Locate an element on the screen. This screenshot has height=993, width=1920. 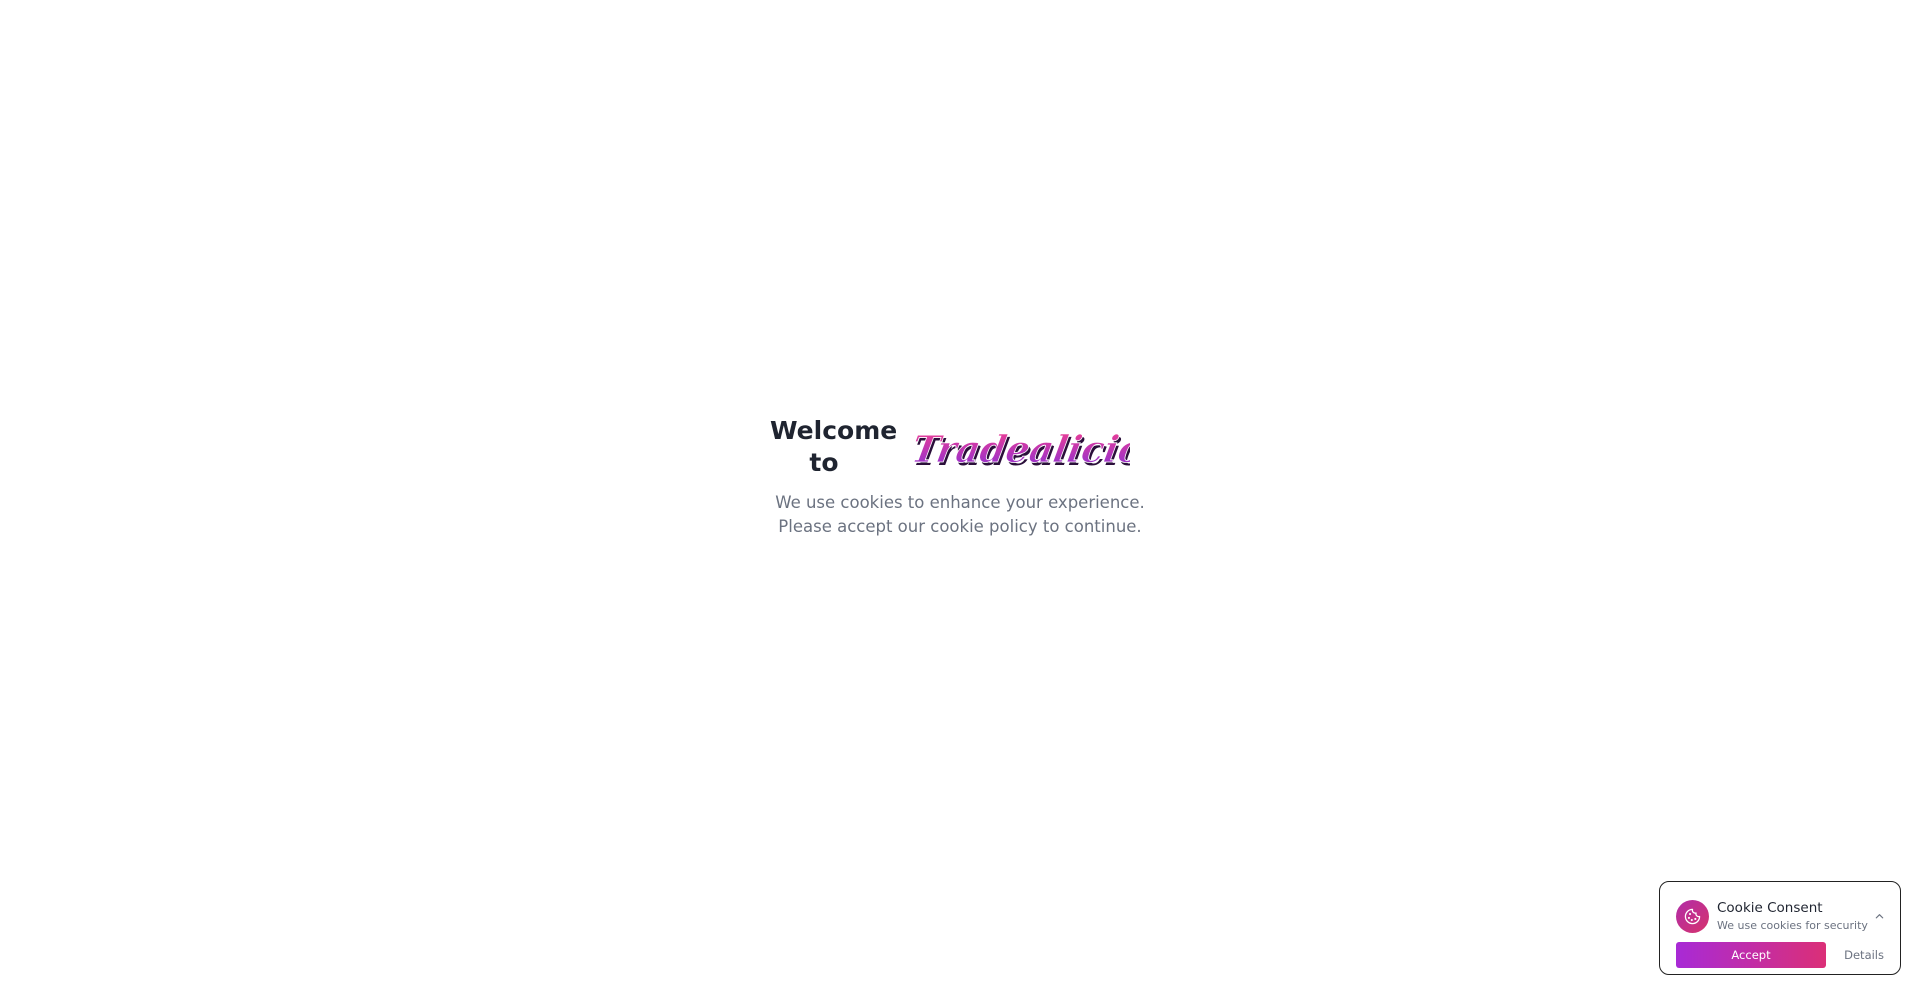
welcome-heading: Welcome to is located at coordinates (834, 447).